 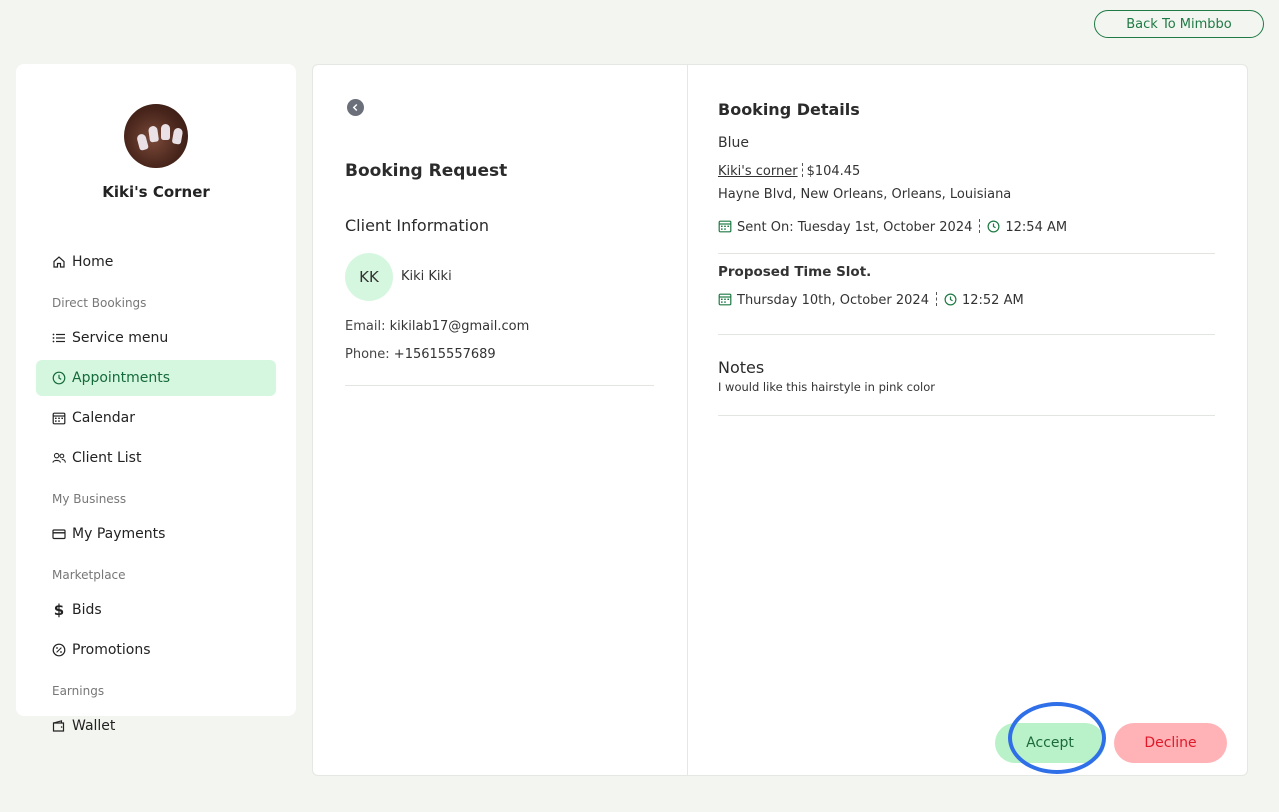 I want to click on details-divider, so click(x=966, y=253).